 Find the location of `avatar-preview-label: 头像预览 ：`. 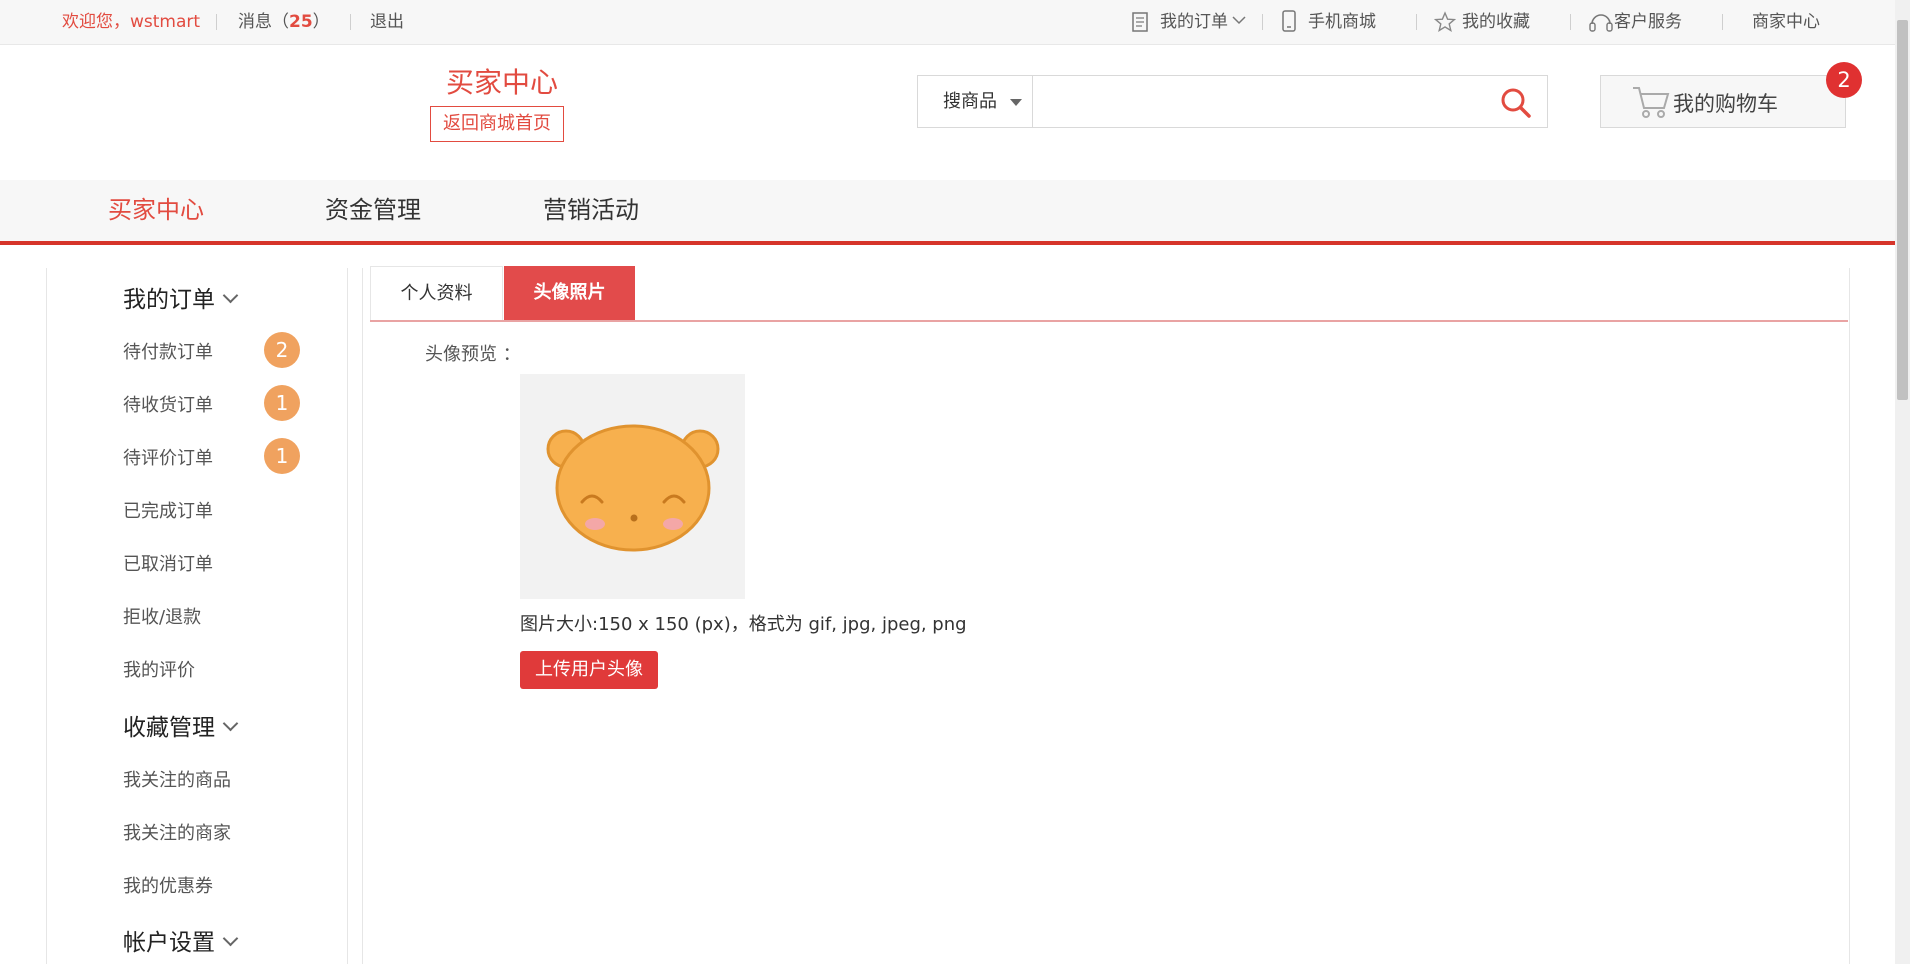

avatar-preview-label: 头像预览 ： is located at coordinates (473, 354).